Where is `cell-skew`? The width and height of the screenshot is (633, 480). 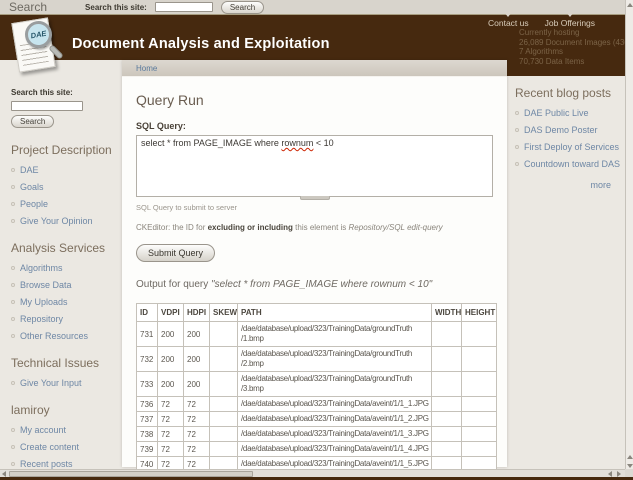
cell-skew is located at coordinates (223, 404).